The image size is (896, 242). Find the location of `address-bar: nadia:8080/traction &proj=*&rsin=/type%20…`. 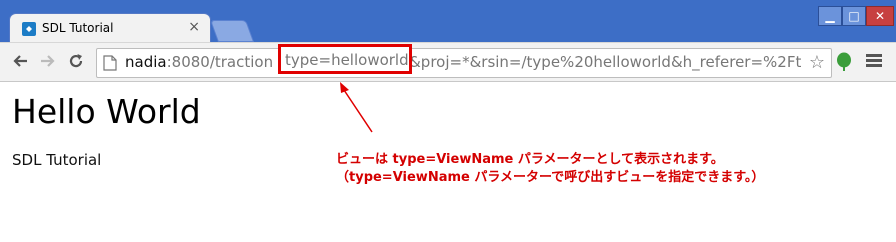

address-bar: nadia:8080/traction &proj=*&rsin=/type%20… is located at coordinates (464, 63).